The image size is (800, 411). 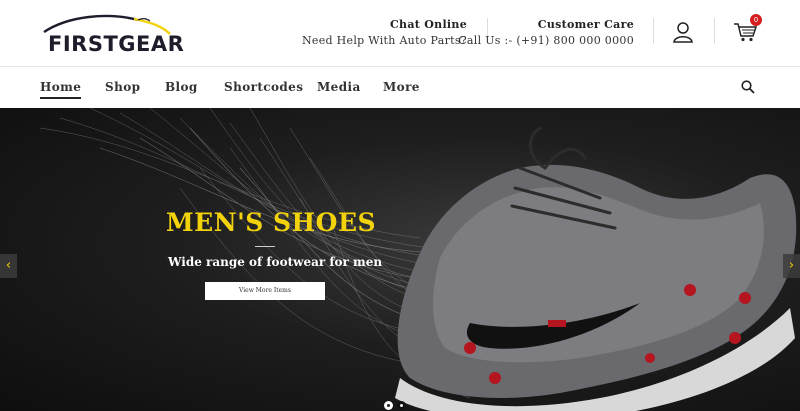 What do you see at coordinates (263, 87) in the screenshot?
I see `nav-item-shortcodes: Shortcodes` at bounding box center [263, 87].